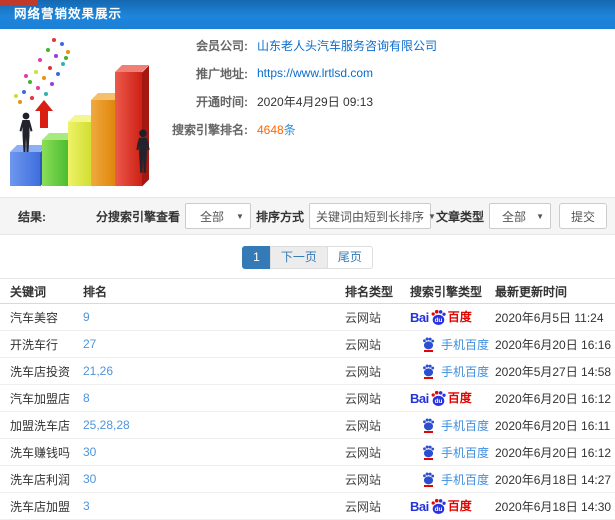  What do you see at coordinates (40, 425) in the screenshot?
I see `keyword-cell: 加盟洗车店` at bounding box center [40, 425].